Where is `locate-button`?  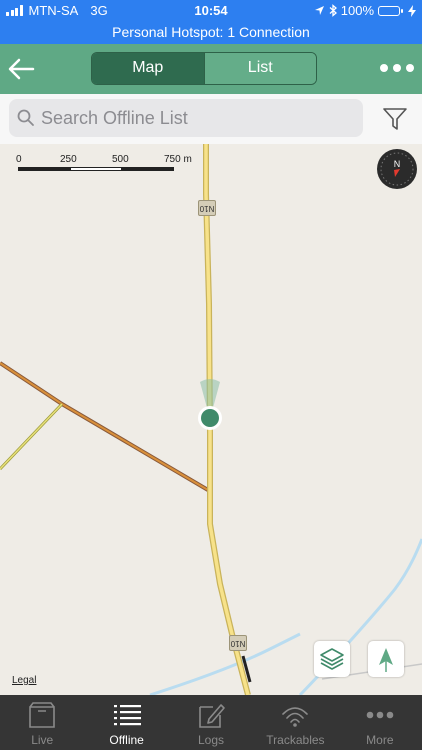 locate-button is located at coordinates (386, 659).